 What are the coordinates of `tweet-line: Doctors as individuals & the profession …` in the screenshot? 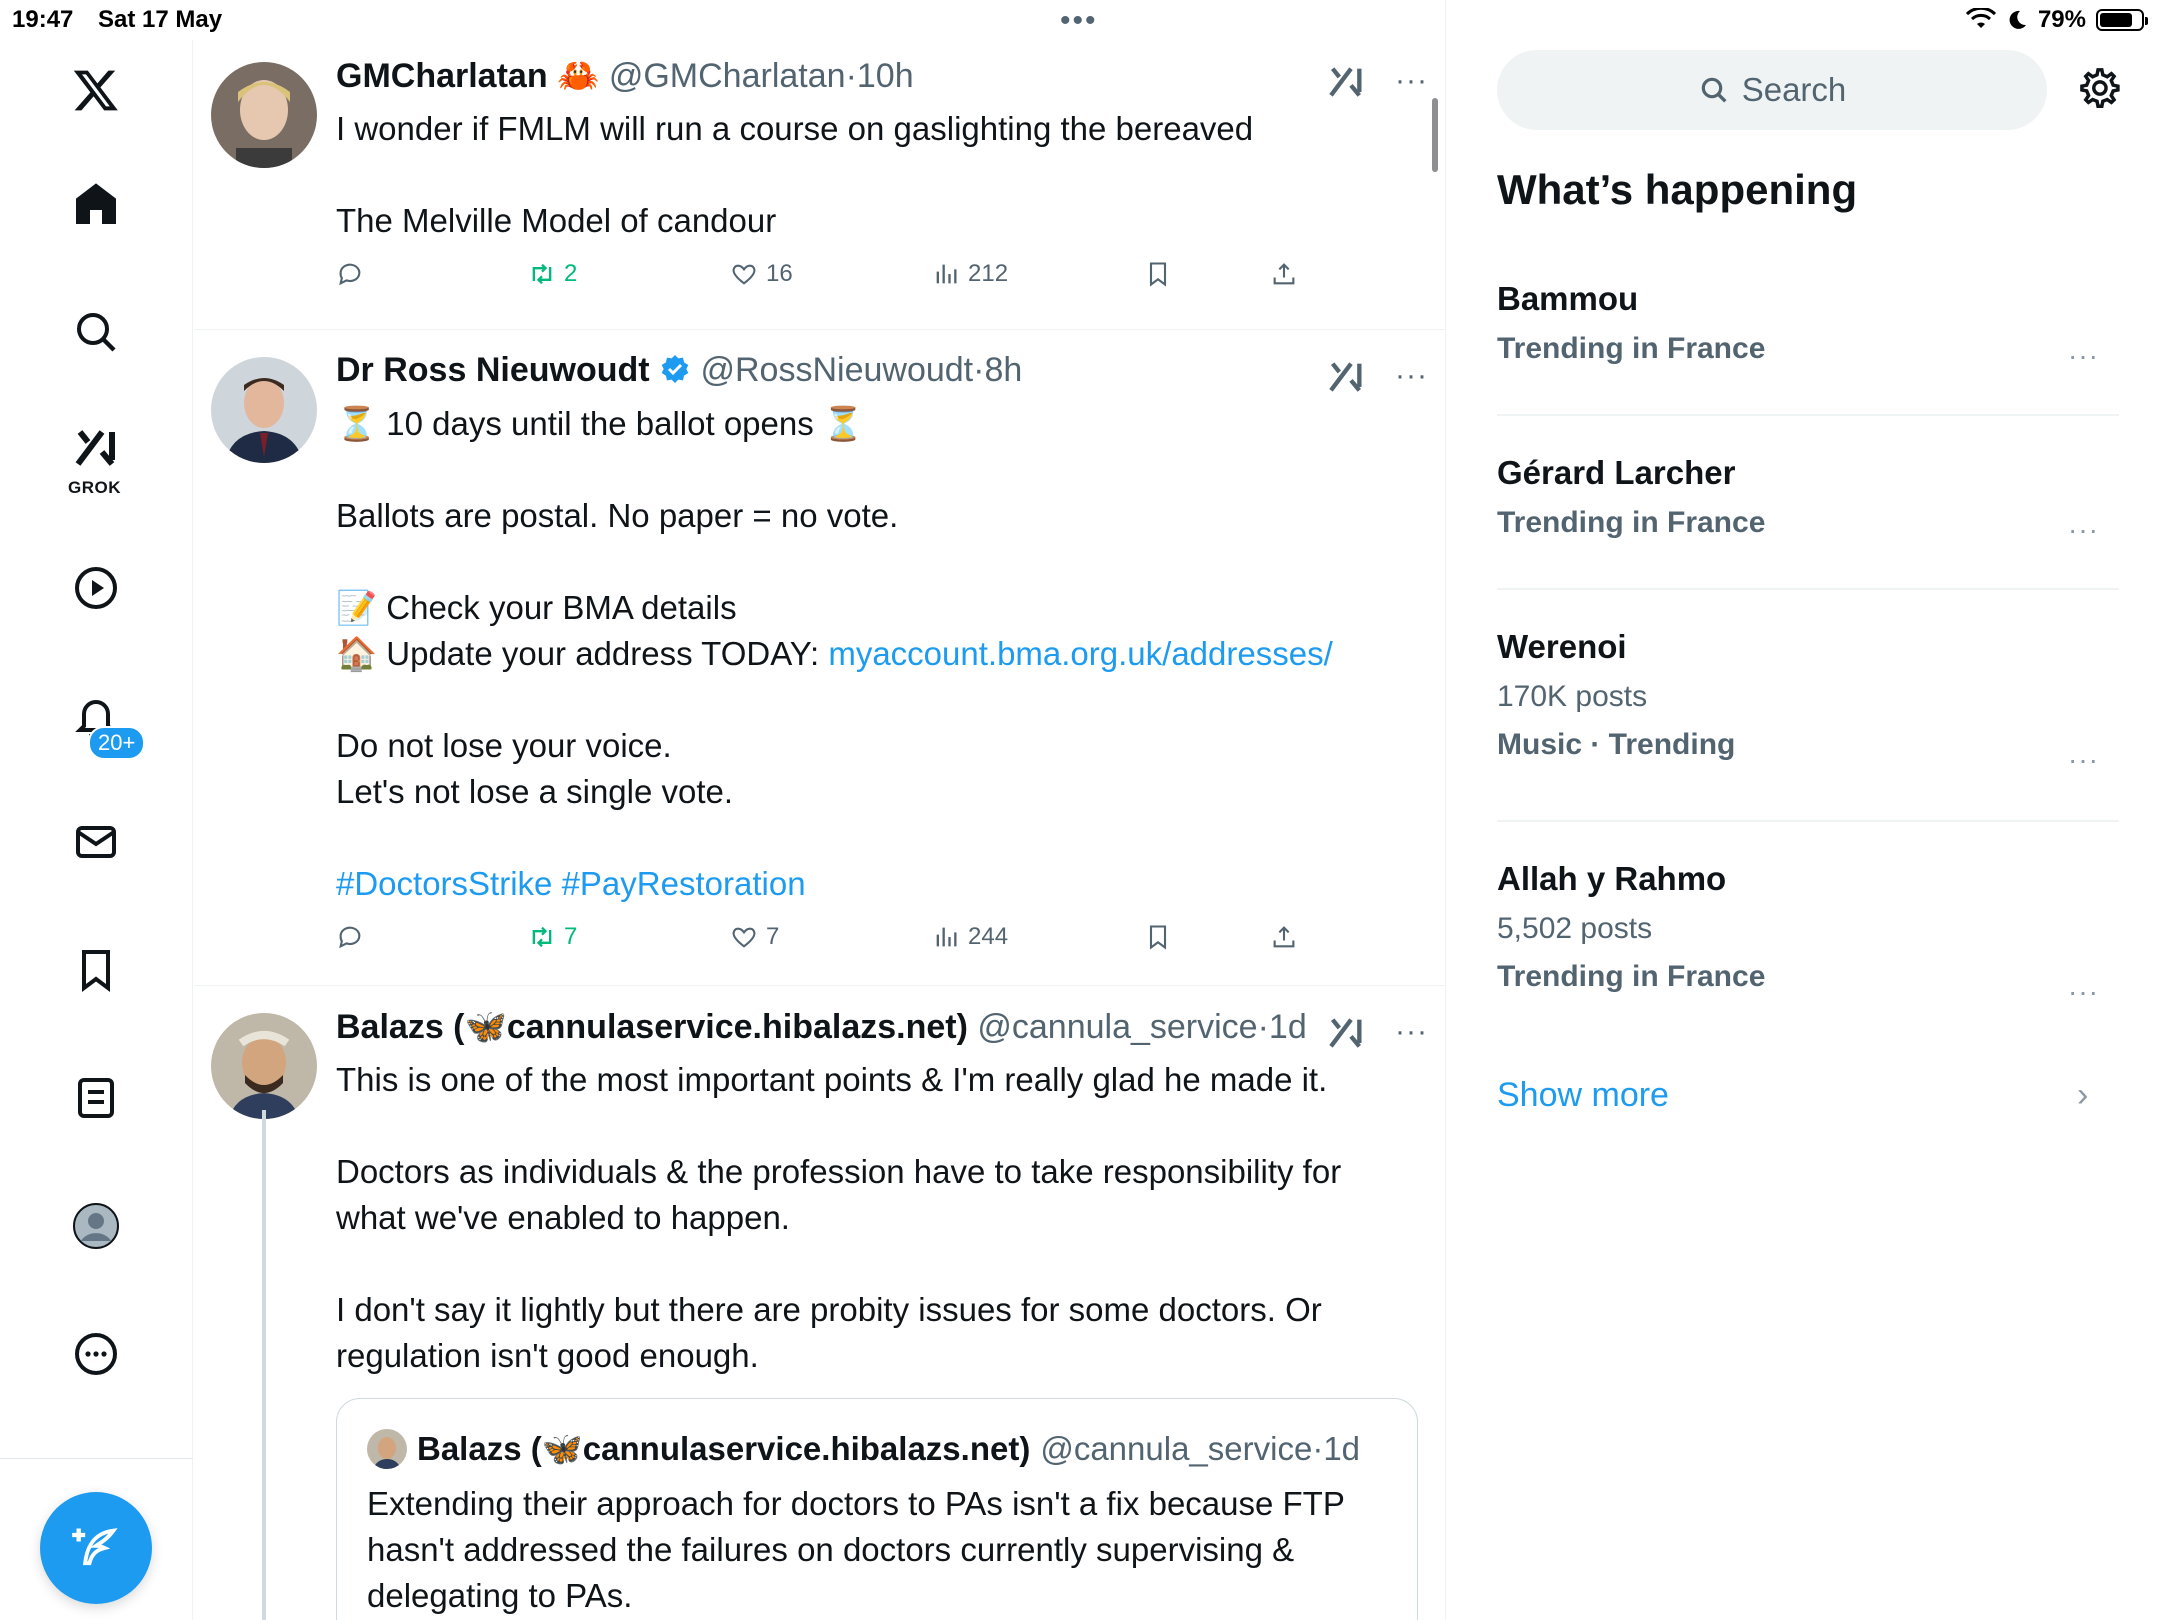 It's located at (839, 1194).